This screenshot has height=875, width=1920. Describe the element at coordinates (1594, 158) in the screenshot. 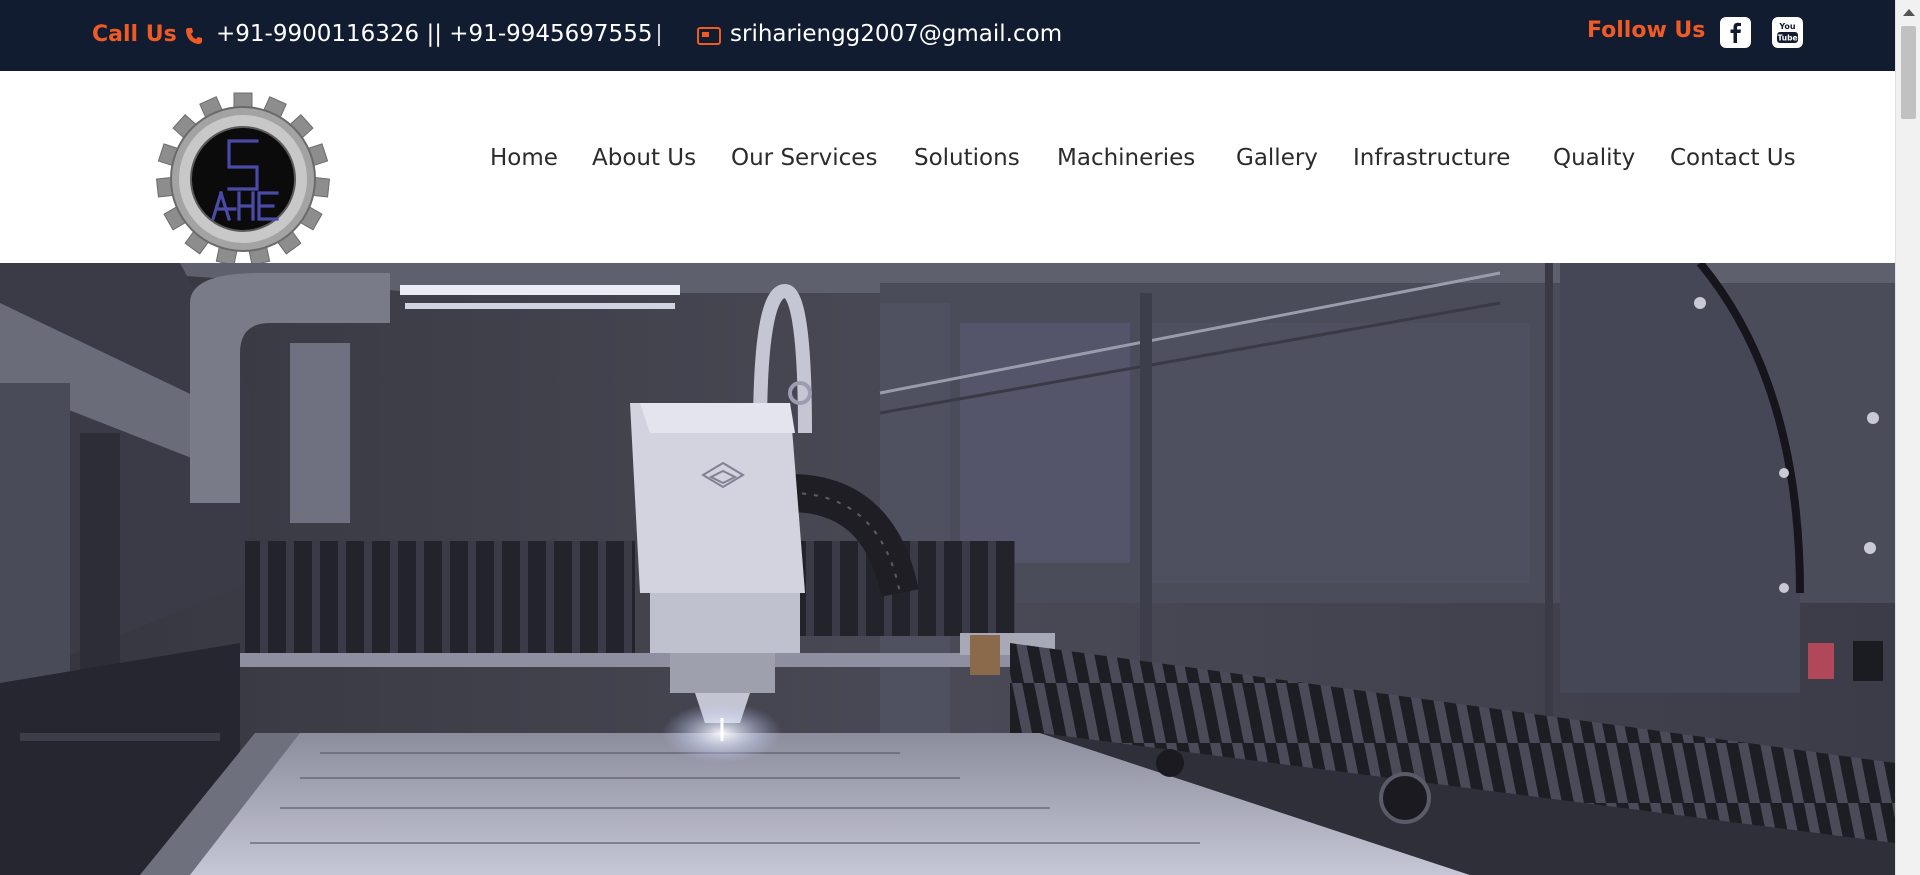

I see `nav-quality: Quality` at that location.